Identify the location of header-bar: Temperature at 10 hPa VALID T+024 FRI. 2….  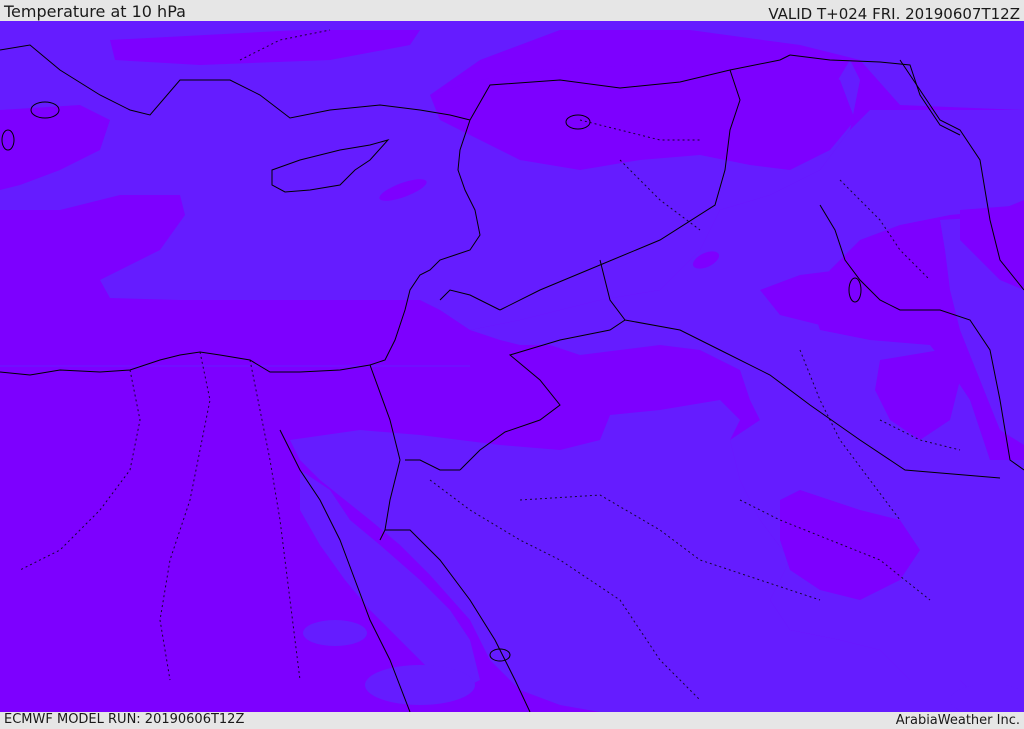
(512, 11).